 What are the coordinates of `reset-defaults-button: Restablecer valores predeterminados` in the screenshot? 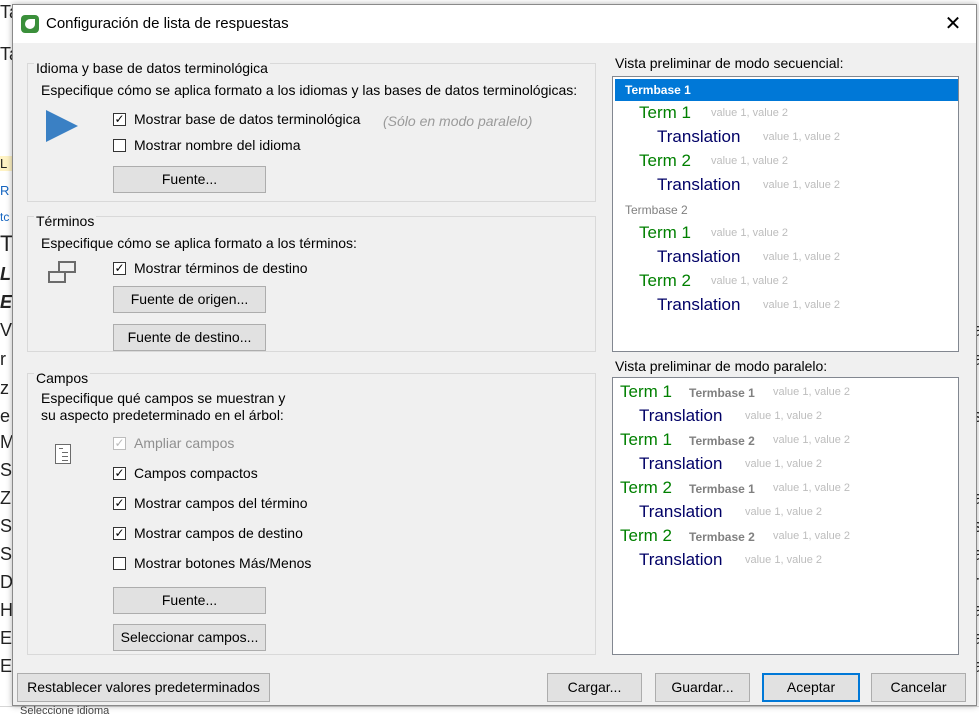 It's located at (143, 687).